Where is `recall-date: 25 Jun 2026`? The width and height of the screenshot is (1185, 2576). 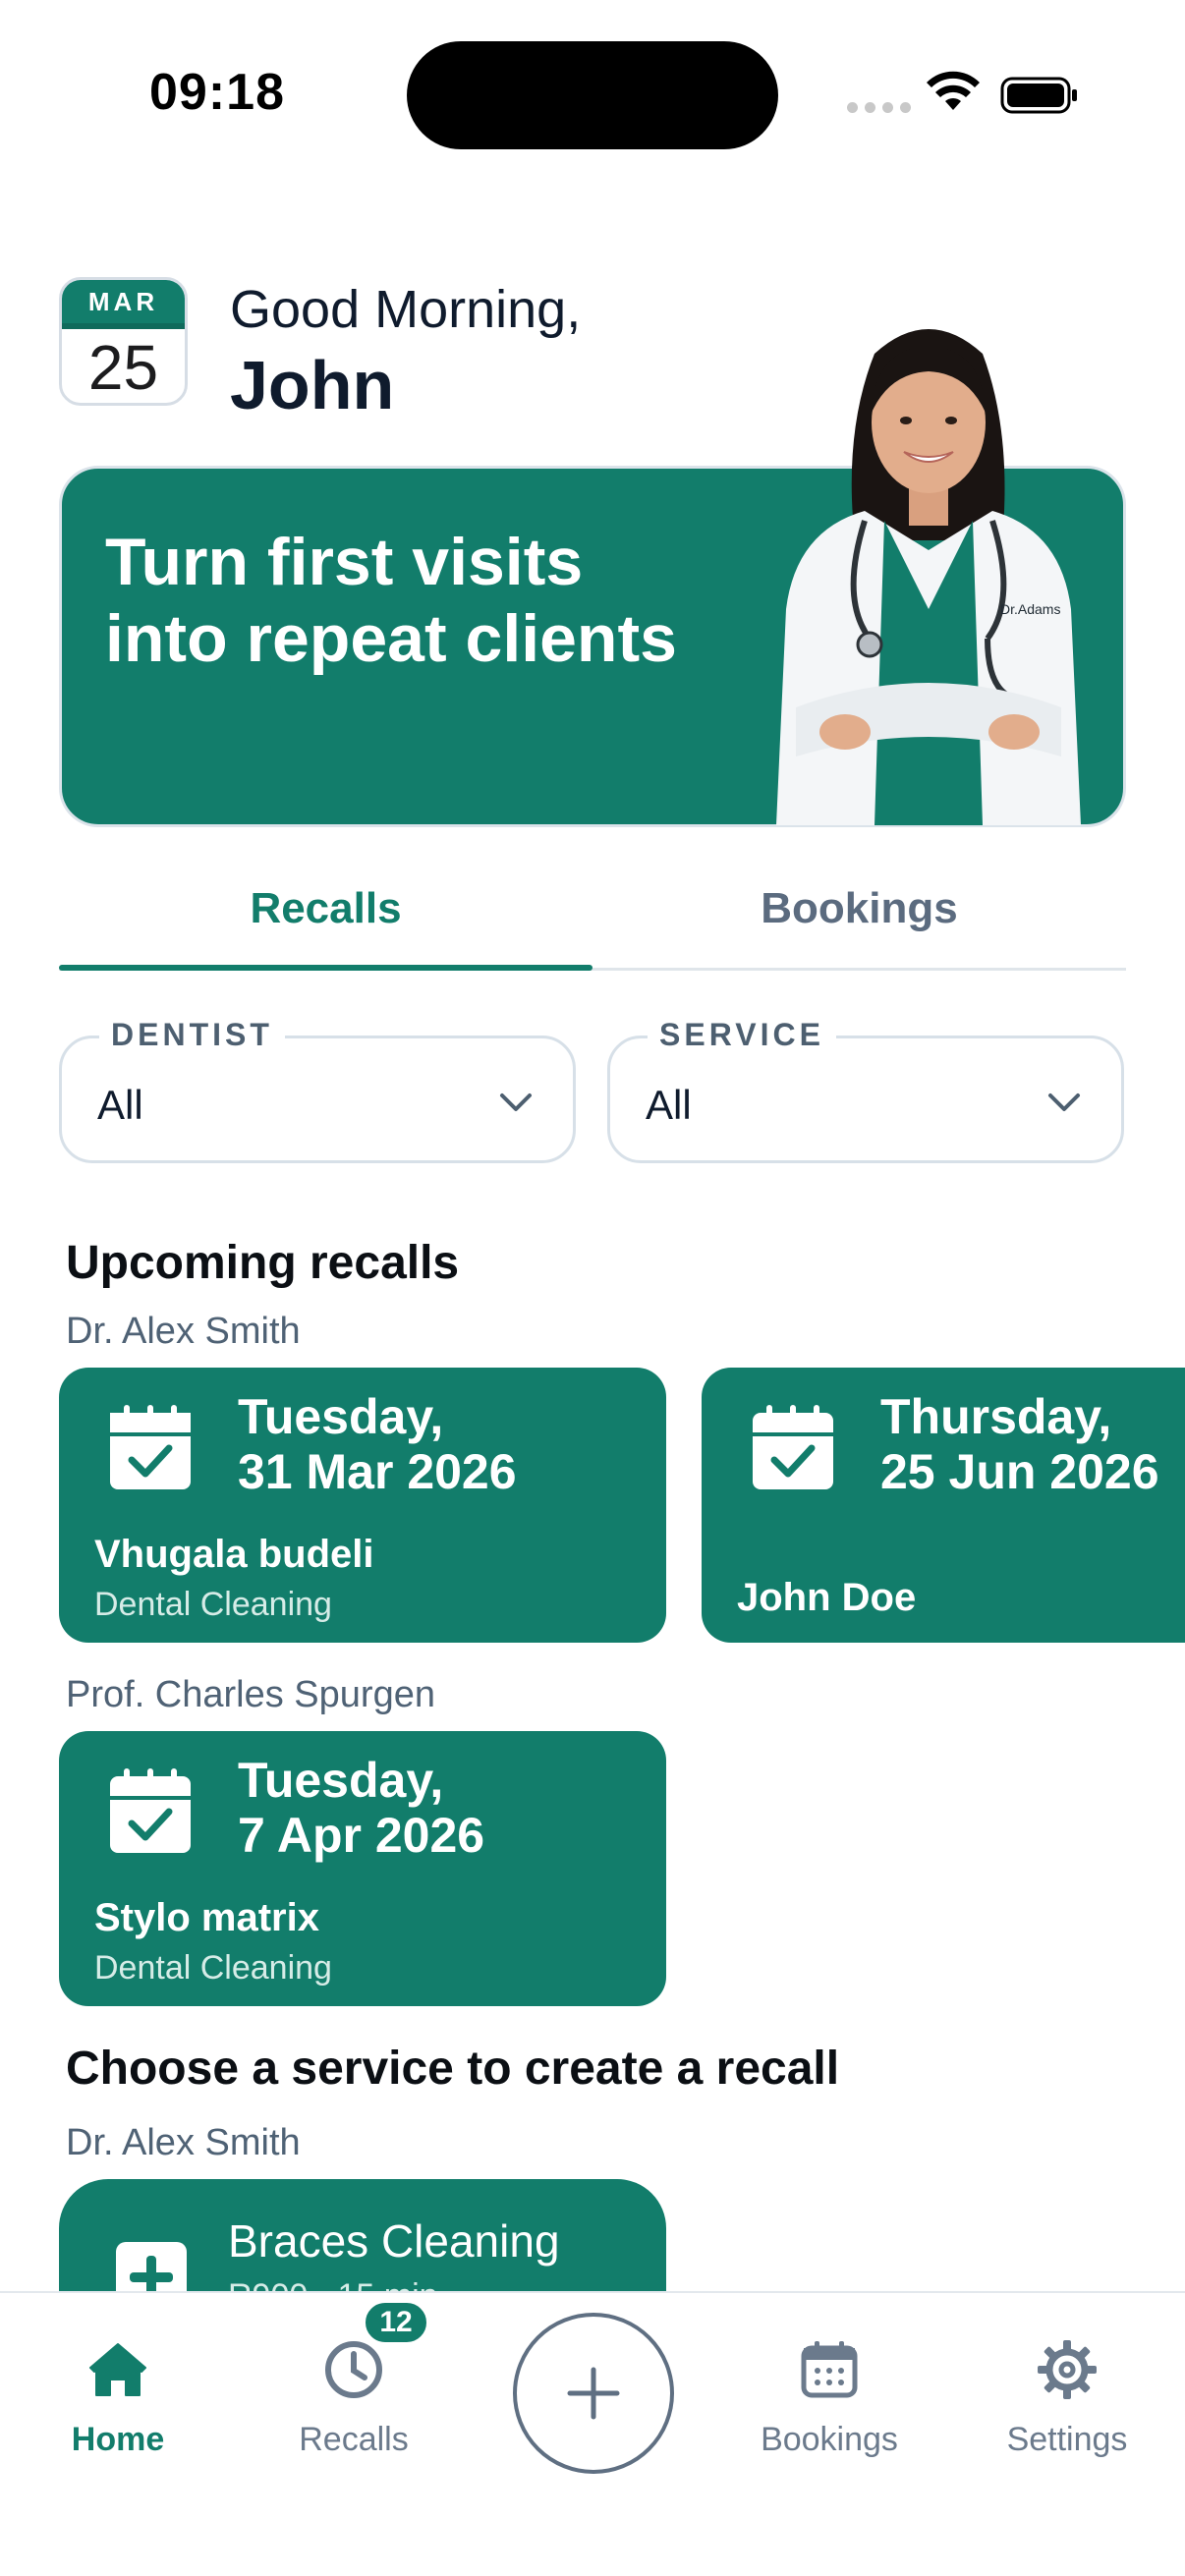
recall-date: 25 Jun 2026 is located at coordinates (1020, 1471).